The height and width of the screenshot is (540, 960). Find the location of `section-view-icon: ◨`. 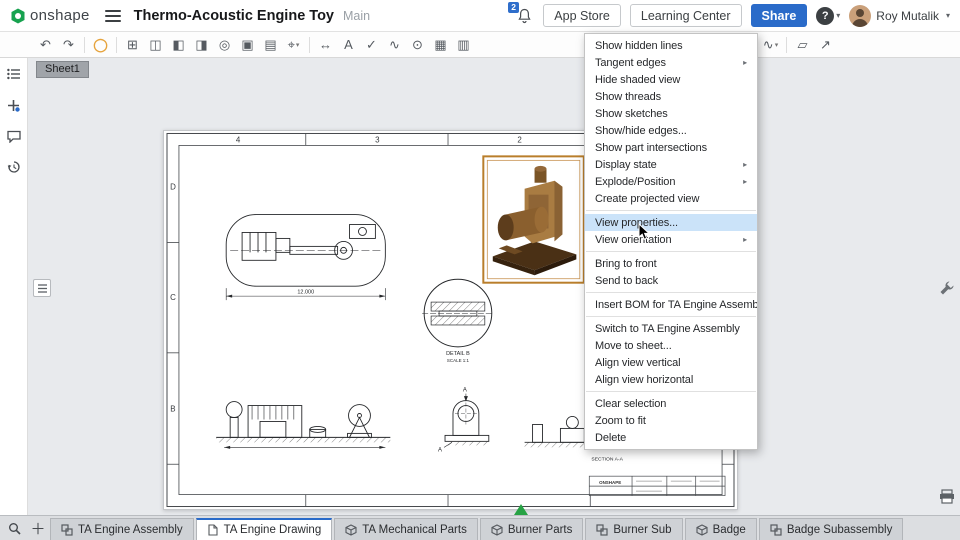

section-view-icon: ◨ is located at coordinates (201, 45).